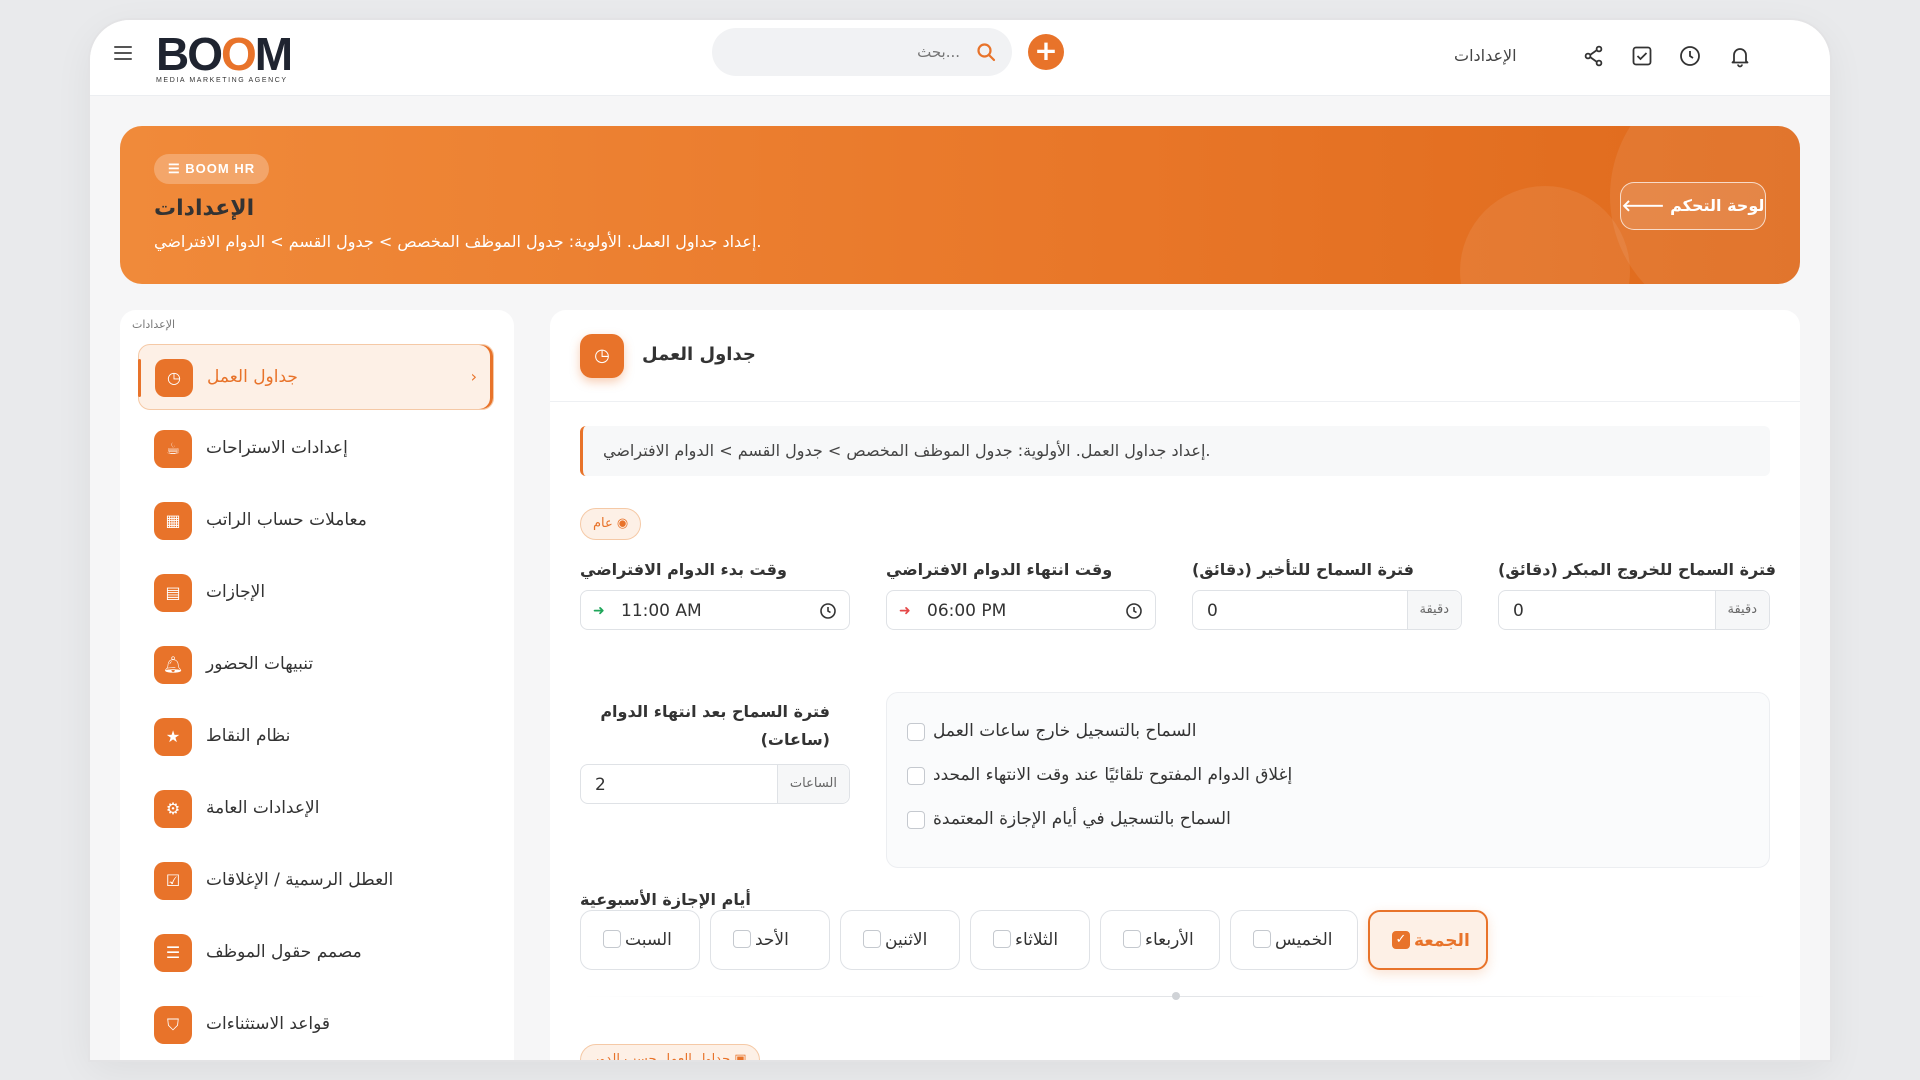  I want to click on star-icon: ★, so click(173, 737).